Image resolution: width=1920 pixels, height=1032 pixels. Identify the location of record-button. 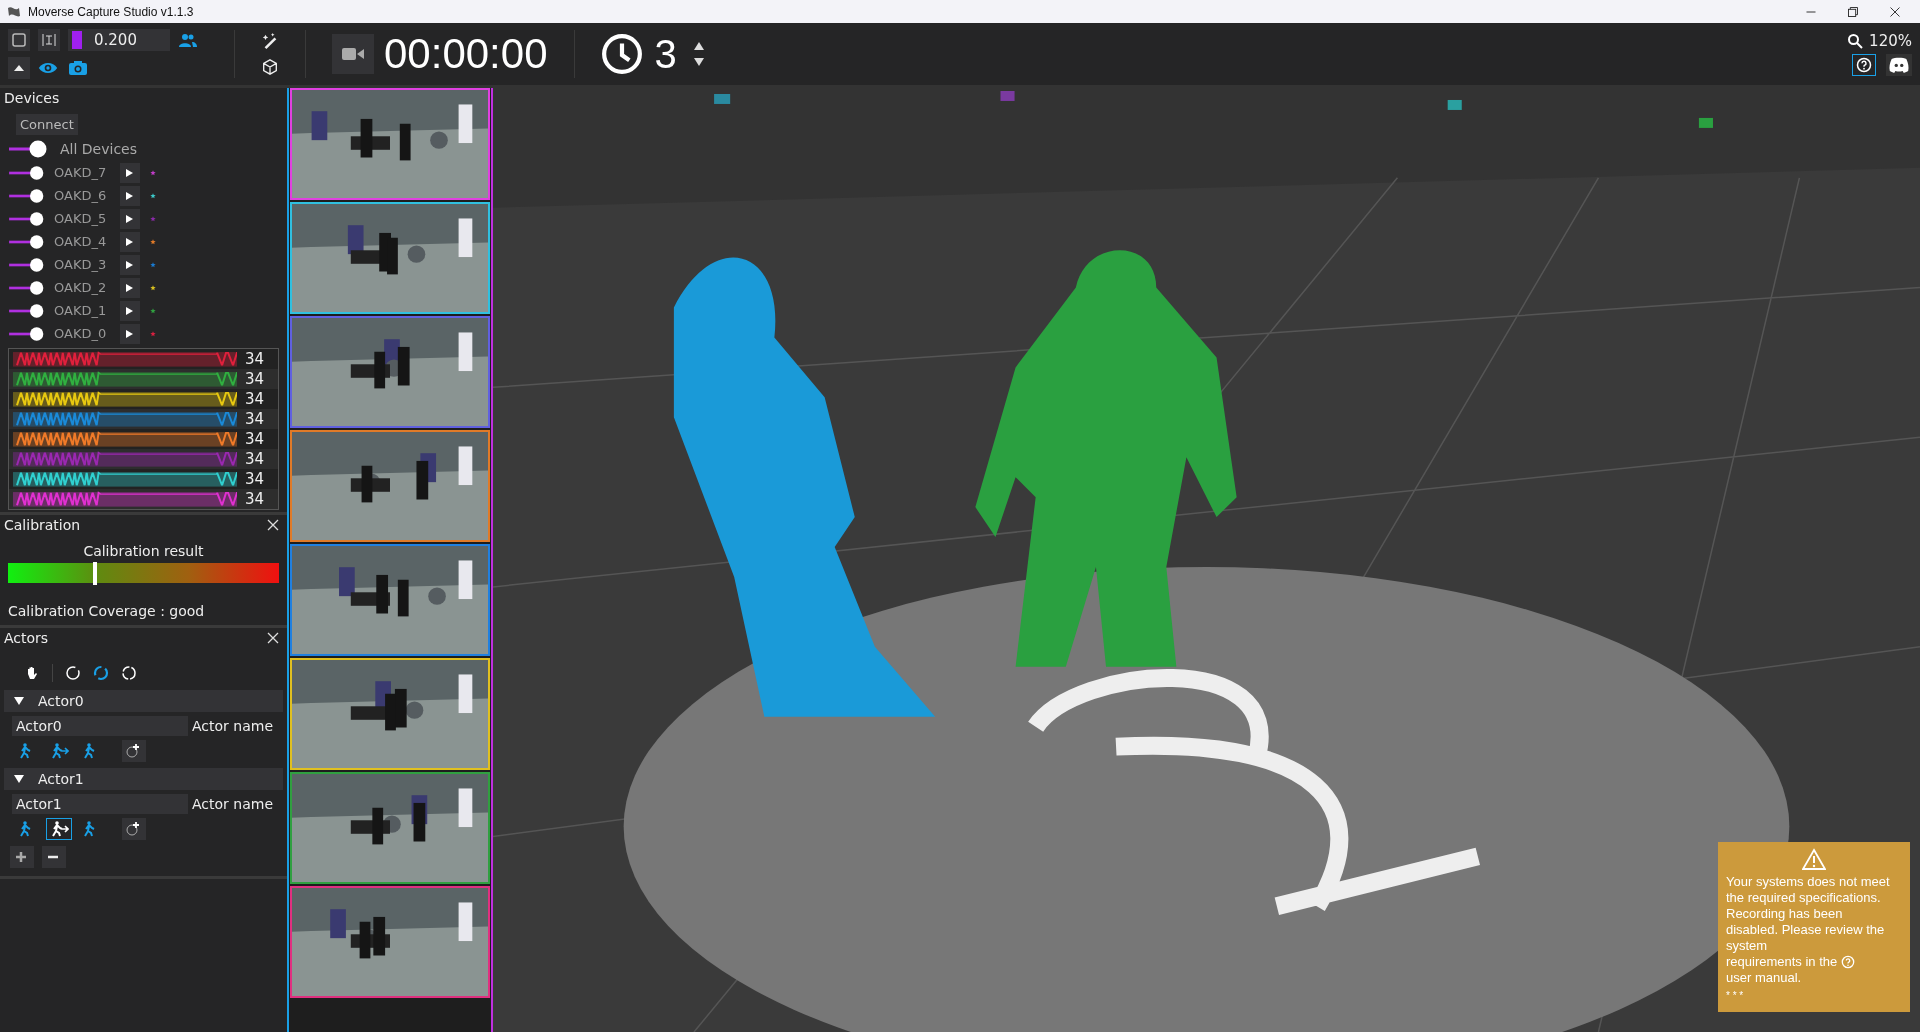
(353, 54).